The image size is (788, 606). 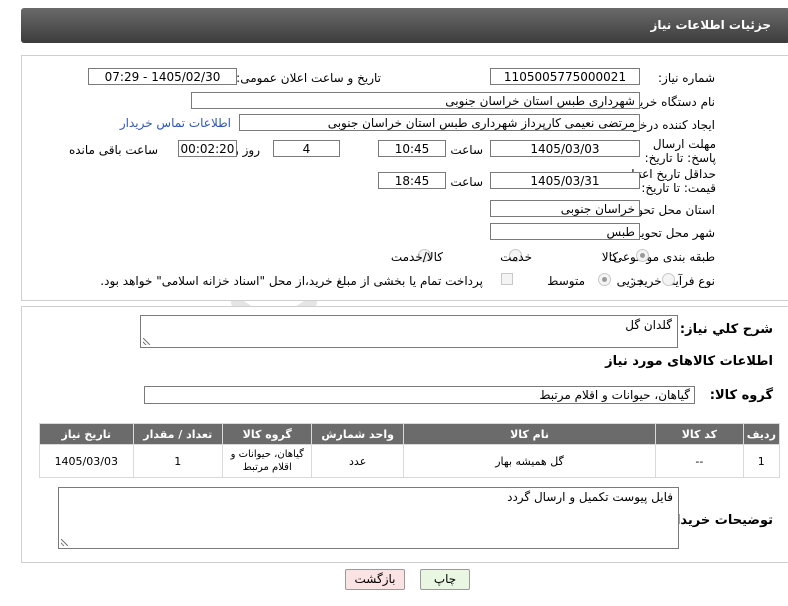 I want to click on purchase-medium-radio, so click(x=604, y=279).